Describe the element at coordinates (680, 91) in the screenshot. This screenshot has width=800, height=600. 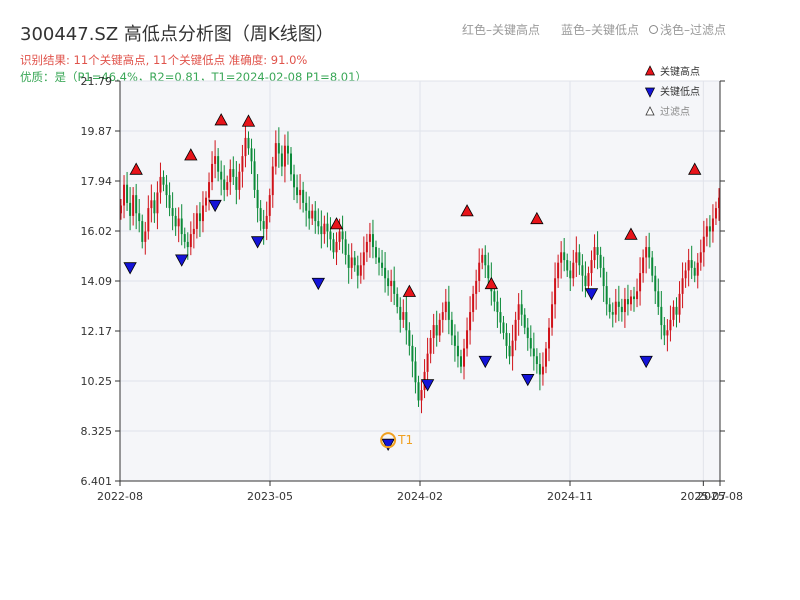
I see `legend-label: 关键低点` at that location.